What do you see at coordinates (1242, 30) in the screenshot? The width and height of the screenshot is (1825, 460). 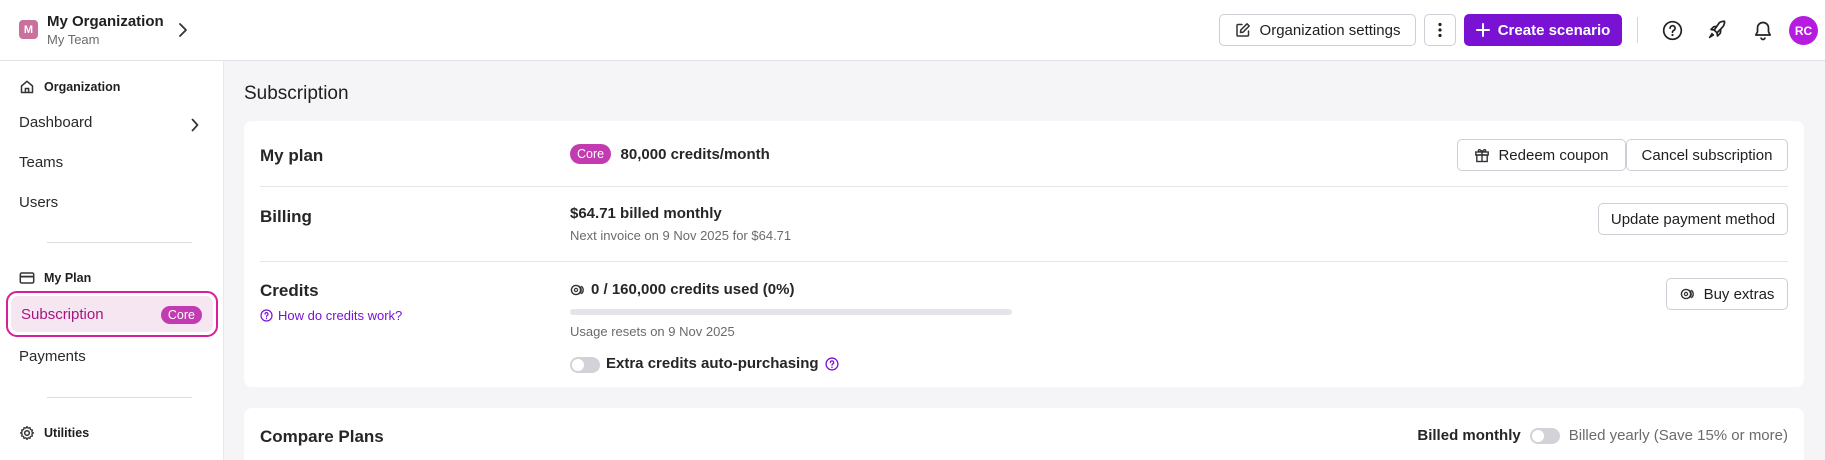 I see `edit-icon` at bounding box center [1242, 30].